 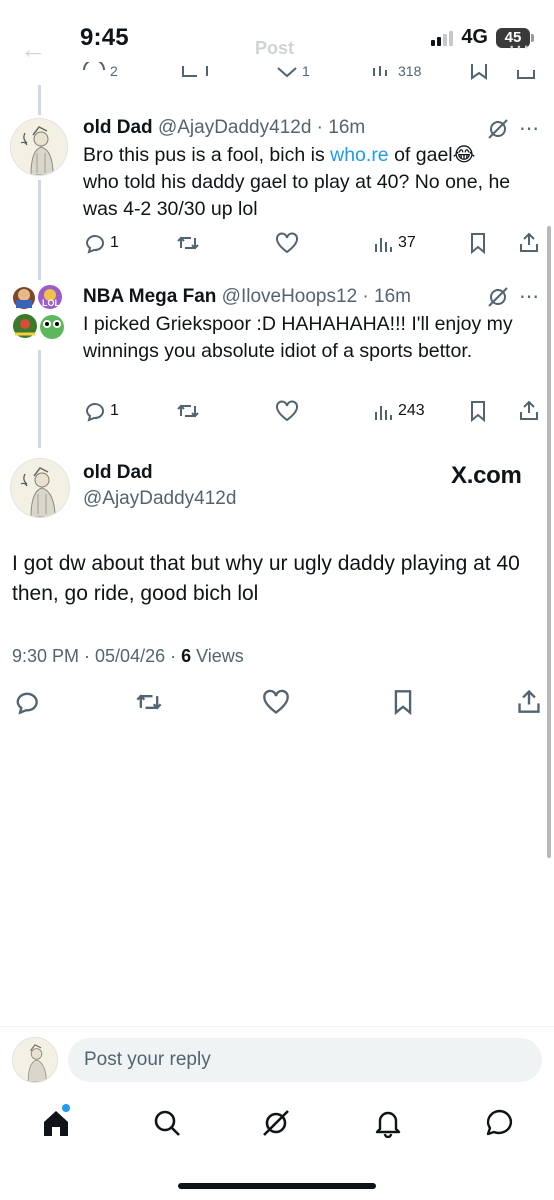 I want to click on svg-text: 318, so click(x=410, y=71).